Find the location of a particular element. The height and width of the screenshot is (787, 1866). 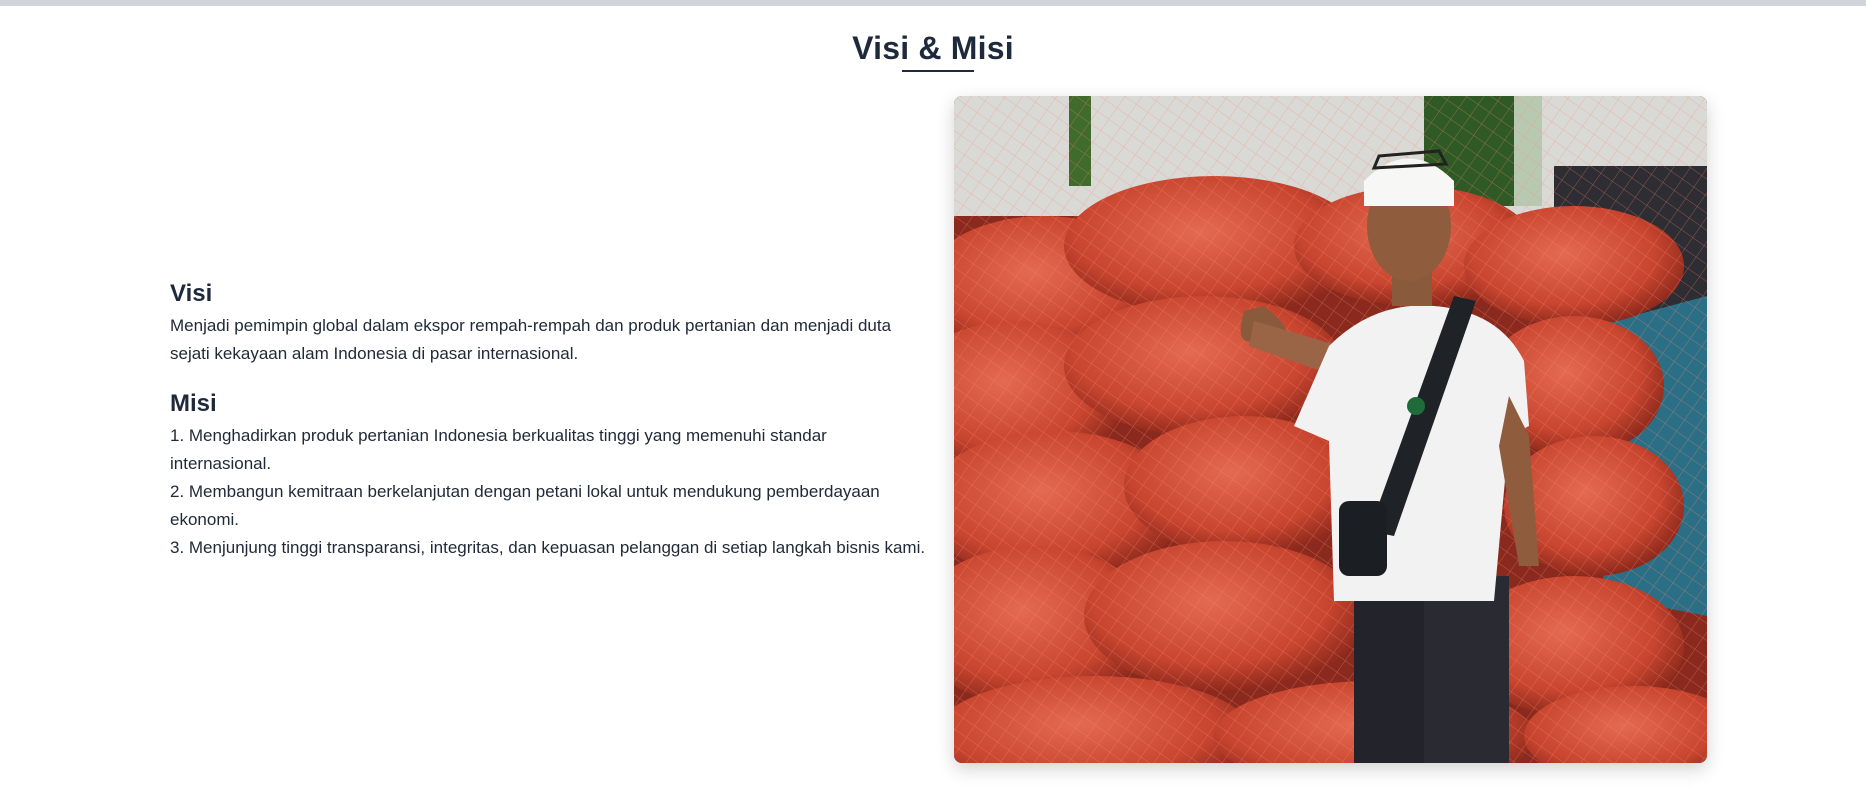

visi-heading: Visi is located at coordinates (191, 293).